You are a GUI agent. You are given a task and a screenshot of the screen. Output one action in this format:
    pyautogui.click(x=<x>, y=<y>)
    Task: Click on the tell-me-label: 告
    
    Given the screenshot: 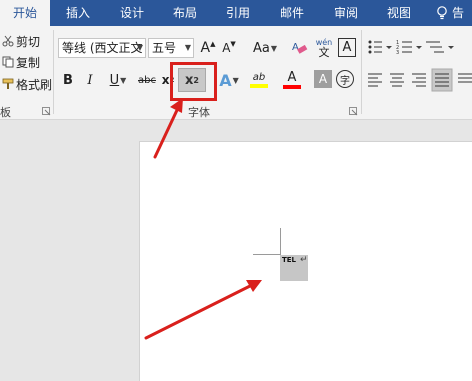 What is the action you would take?
    pyautogui.click(x=458, y=13)
    